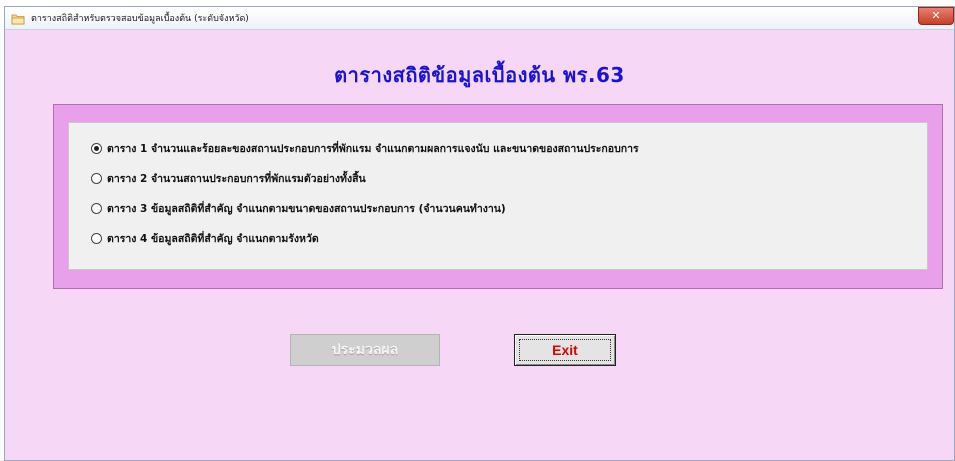  Describe the element at coordinates (18, 18) in the screenshot. I see `app-folder-icon` at that location.